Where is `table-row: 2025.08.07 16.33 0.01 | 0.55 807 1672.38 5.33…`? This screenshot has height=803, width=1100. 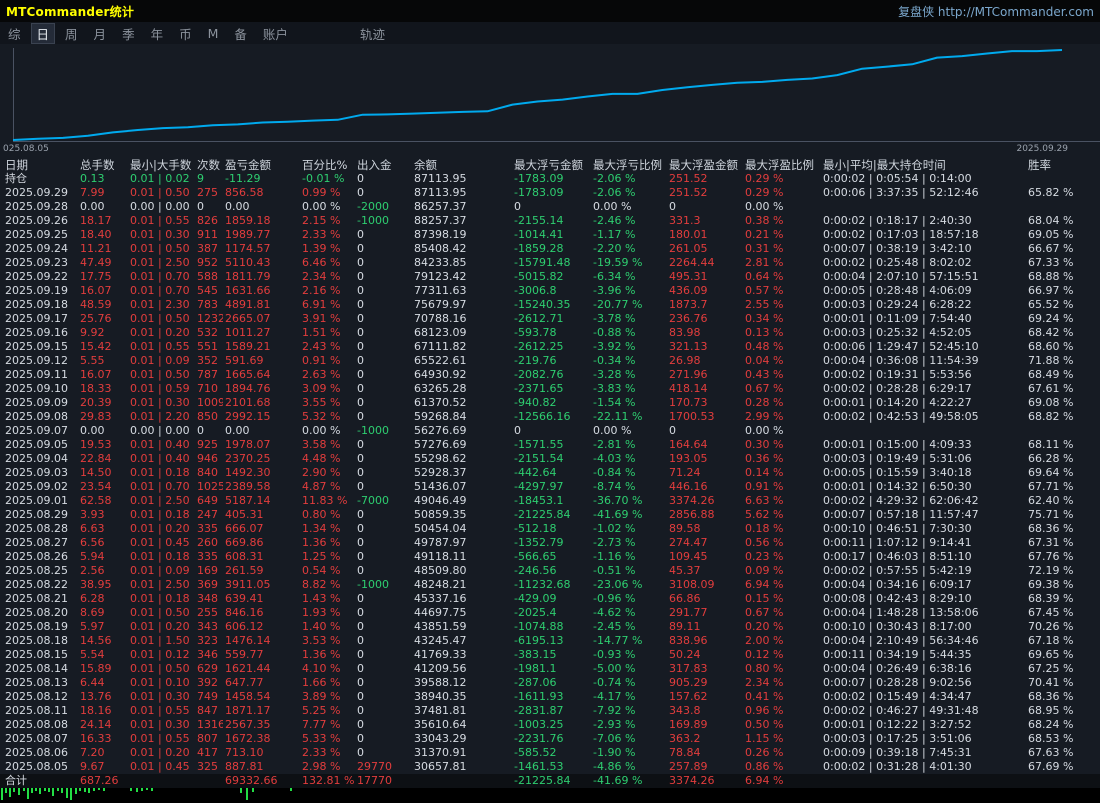
table-row: 2025.08.07 16.33 0.01 | 0.55 807 1672.38 5.33… is located at coordinates (550, 739).